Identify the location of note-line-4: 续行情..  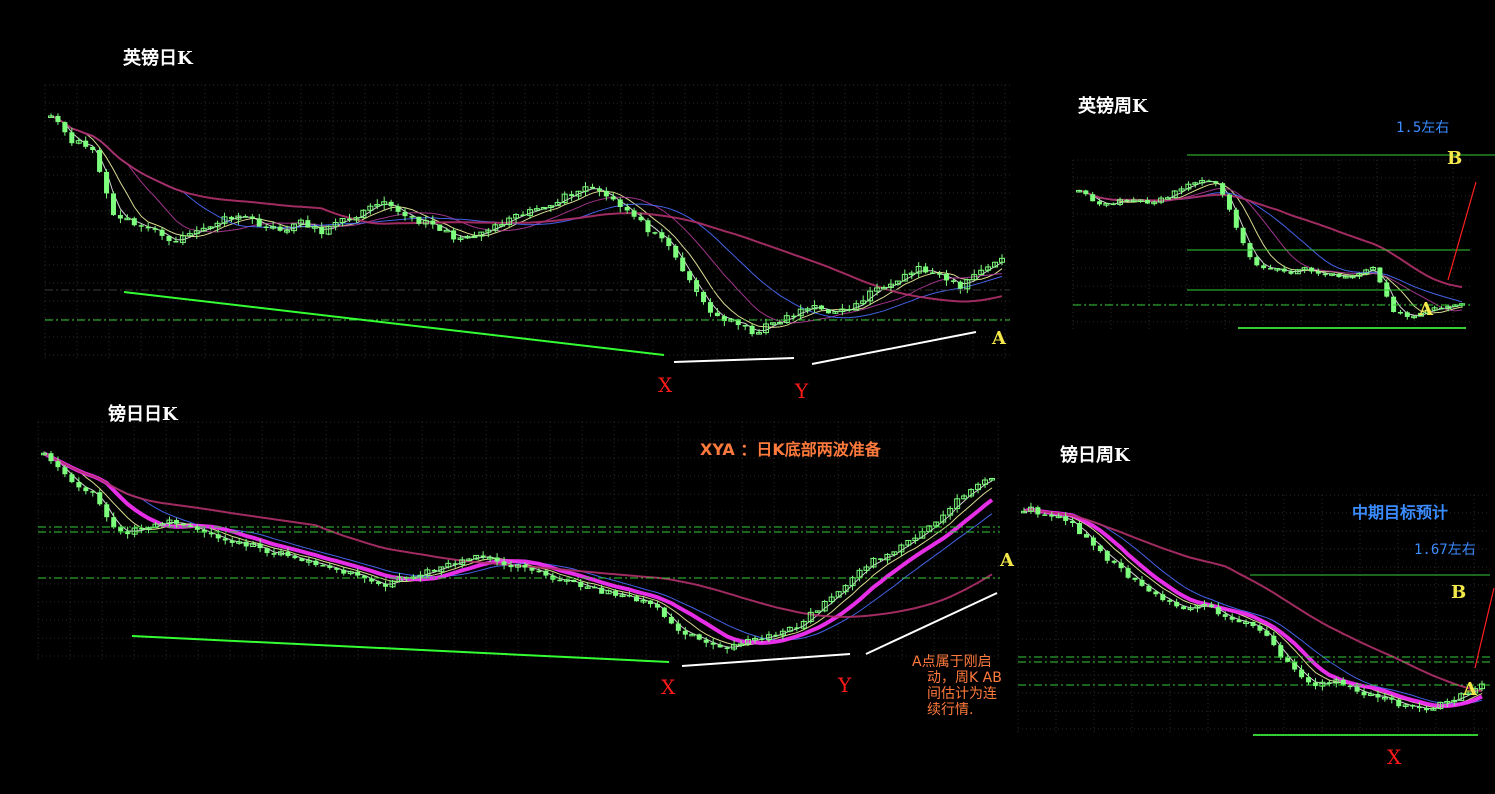
(950, 709).